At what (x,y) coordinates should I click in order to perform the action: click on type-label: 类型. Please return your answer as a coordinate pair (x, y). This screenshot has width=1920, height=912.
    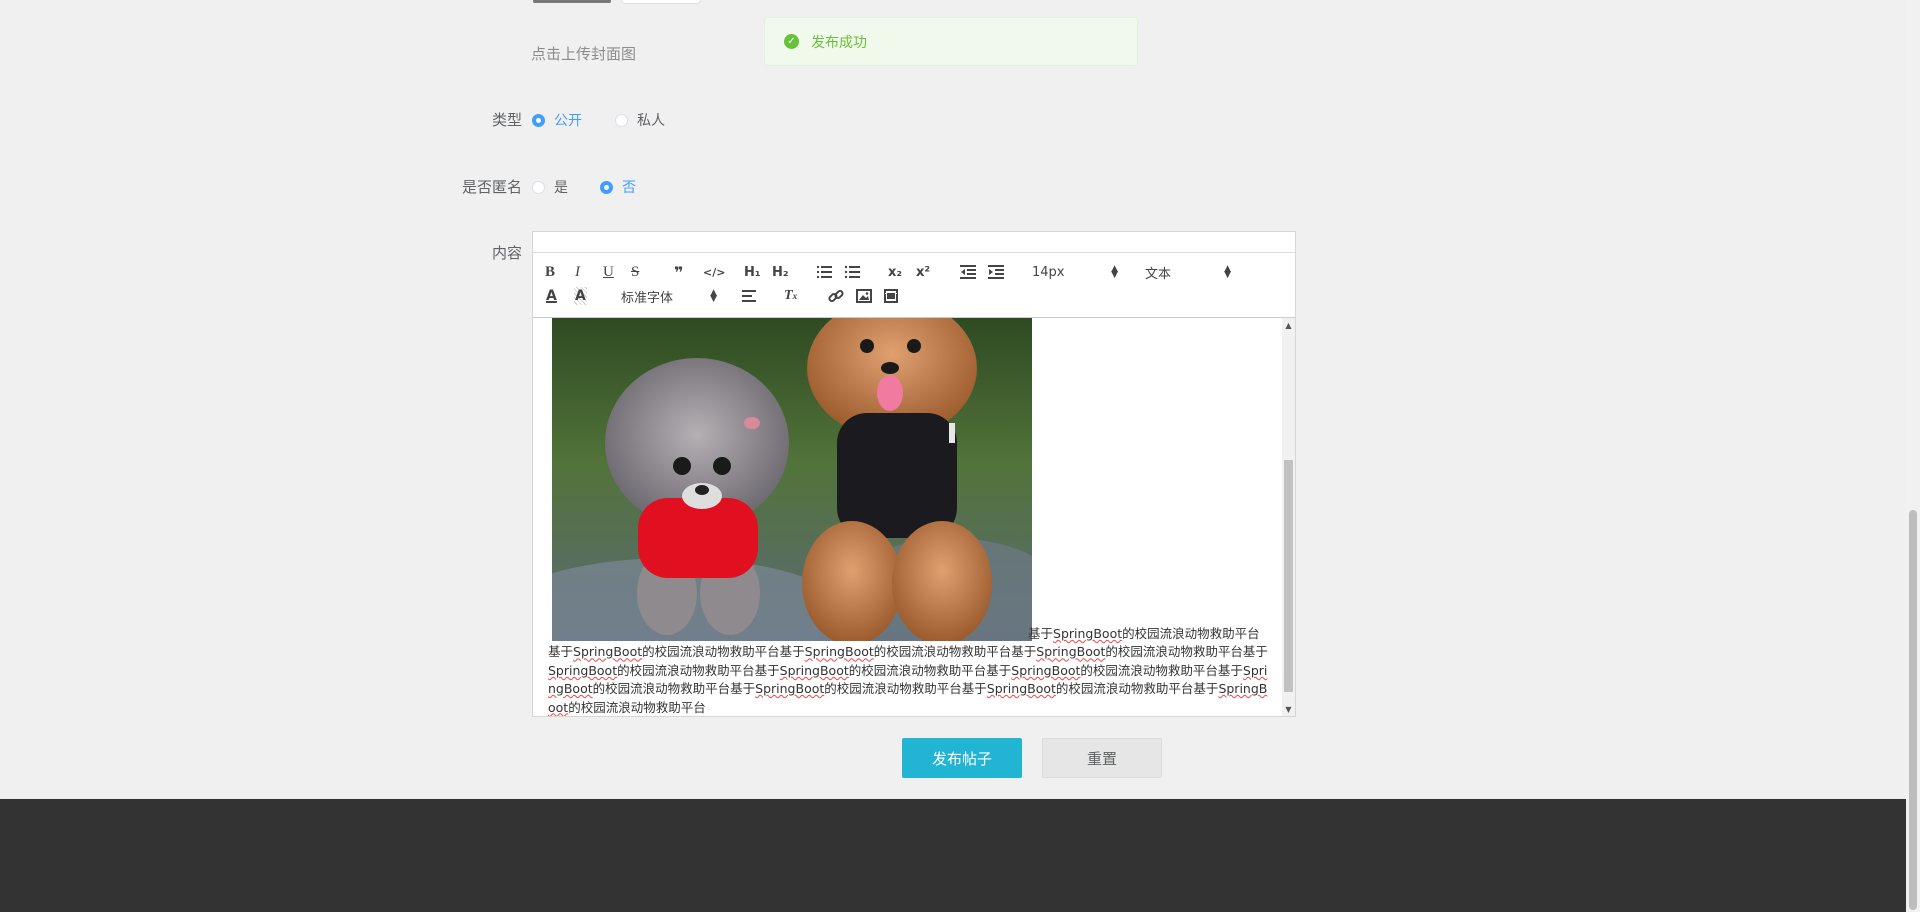
    Looking at the image, I should click on (506, 120).